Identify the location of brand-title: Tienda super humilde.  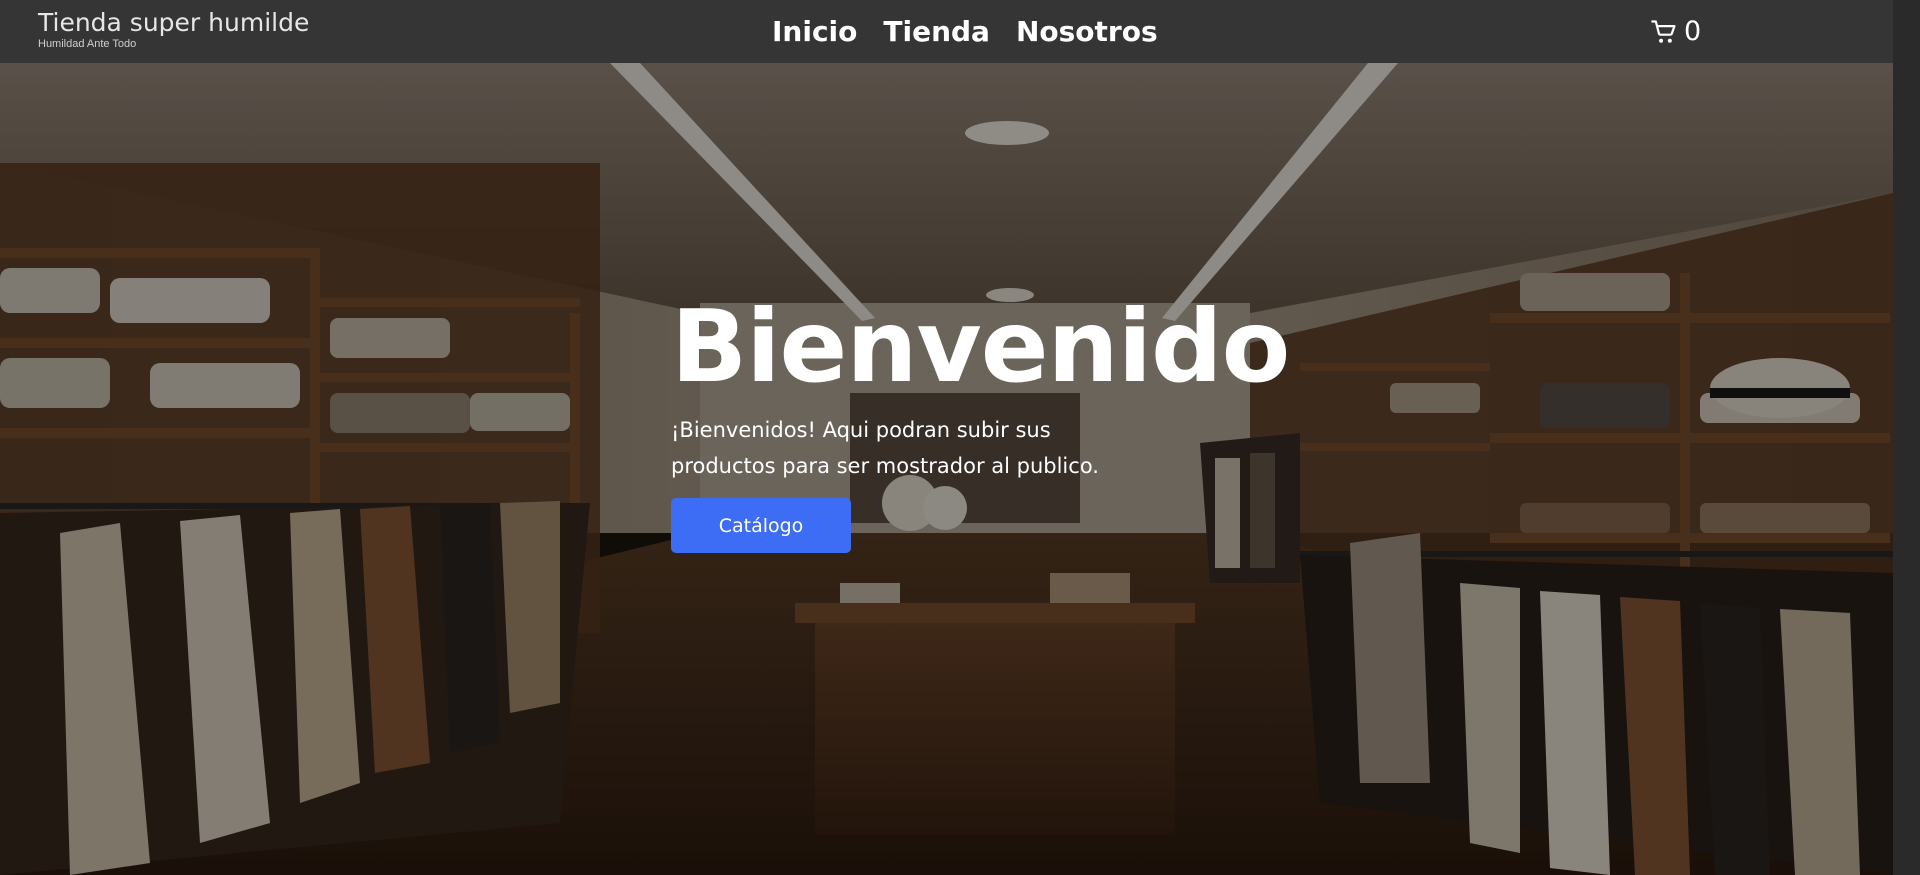
(173, 23).